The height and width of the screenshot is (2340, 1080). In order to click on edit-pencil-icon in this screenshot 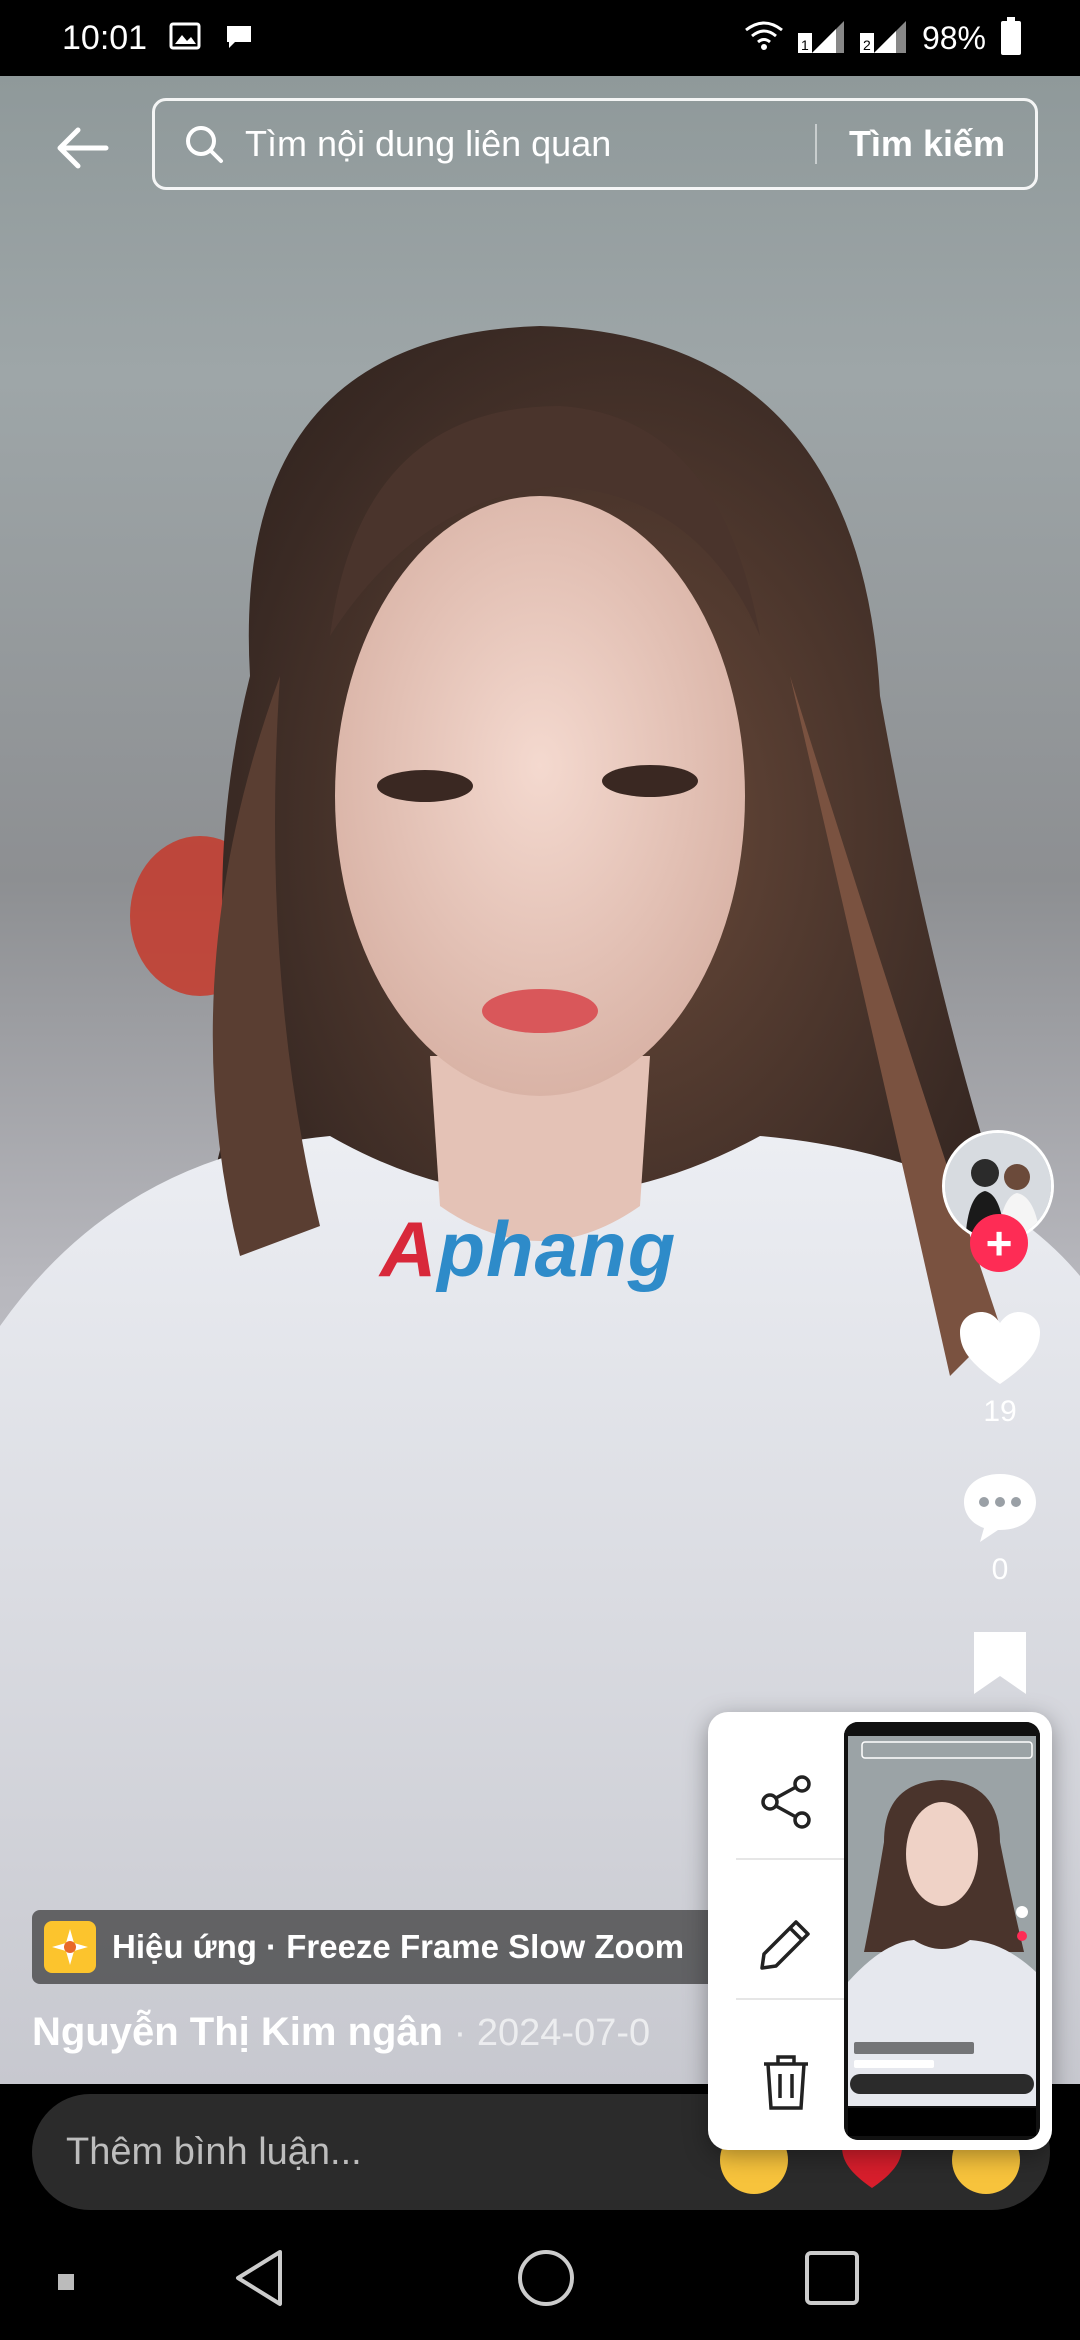, I will do `click(785, 1945)`.